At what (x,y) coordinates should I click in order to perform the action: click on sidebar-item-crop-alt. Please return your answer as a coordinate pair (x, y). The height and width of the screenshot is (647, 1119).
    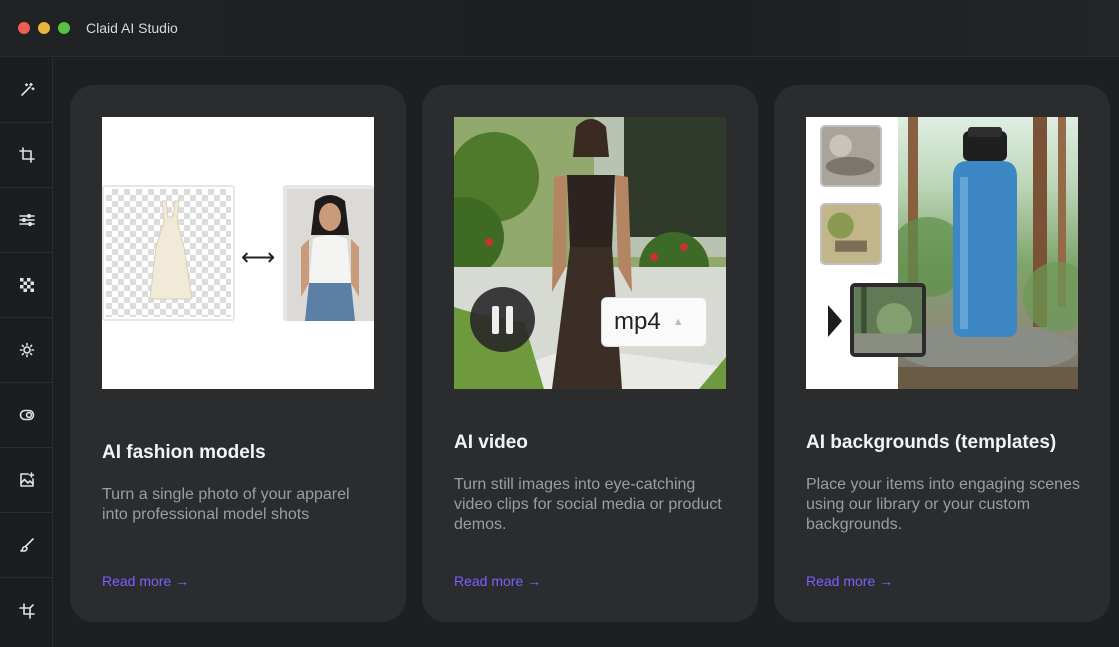
    Looking at the image, I should click on (26, 610).